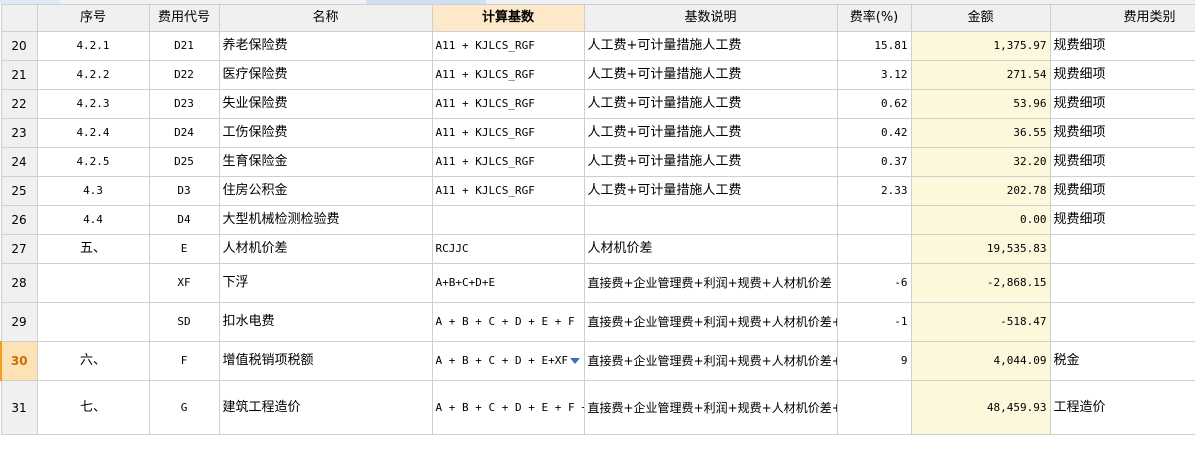 The image size is (1195, 469). Describe the element at coordinates (1122, 407) in the screenshot. I see `cell-type: 工程造价` at that location.